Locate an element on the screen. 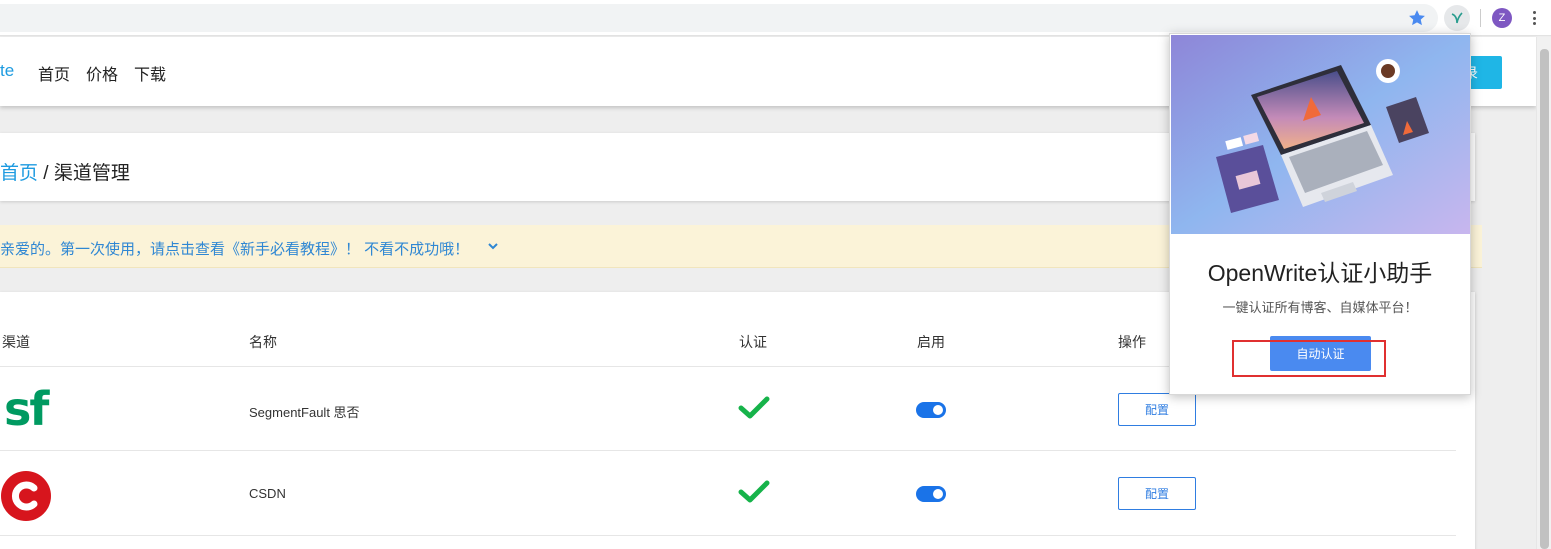 This screenshot has width=1551, height=549. browser-toolbar: Z is located at coordinates (775, 18).